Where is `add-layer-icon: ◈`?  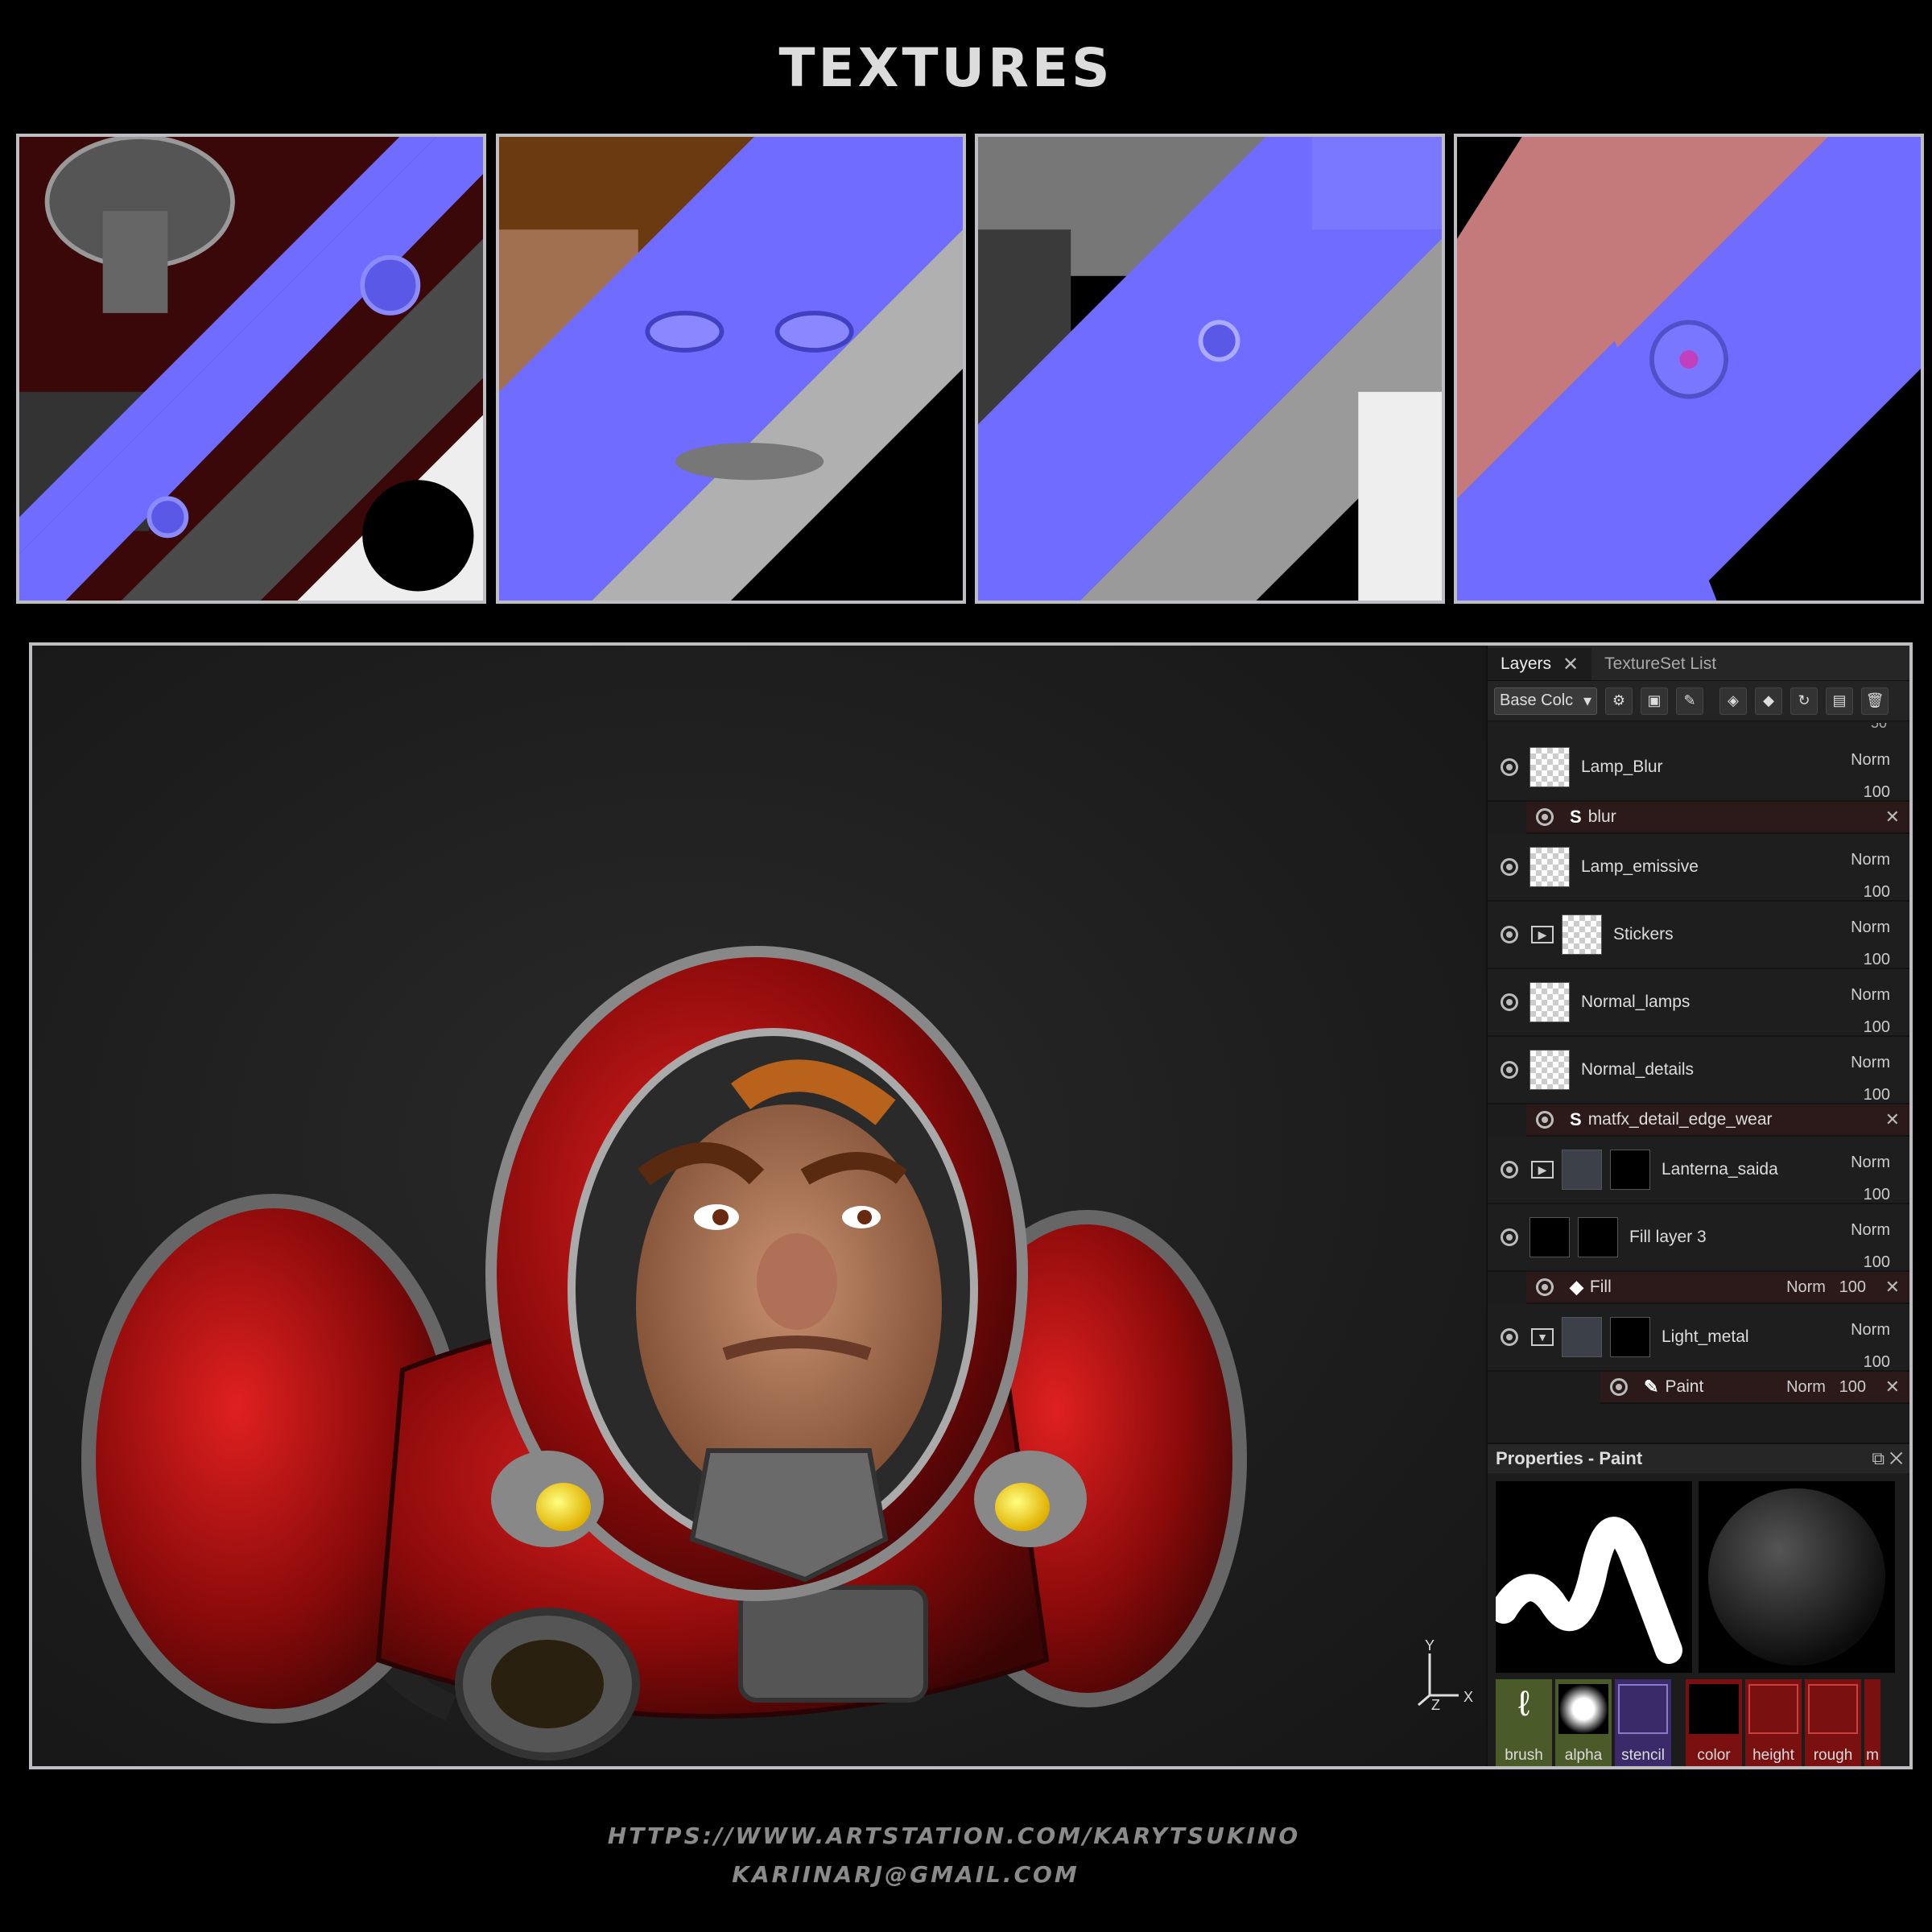
add-layer-icon: ◈ is located at coordinates (1733, 701).